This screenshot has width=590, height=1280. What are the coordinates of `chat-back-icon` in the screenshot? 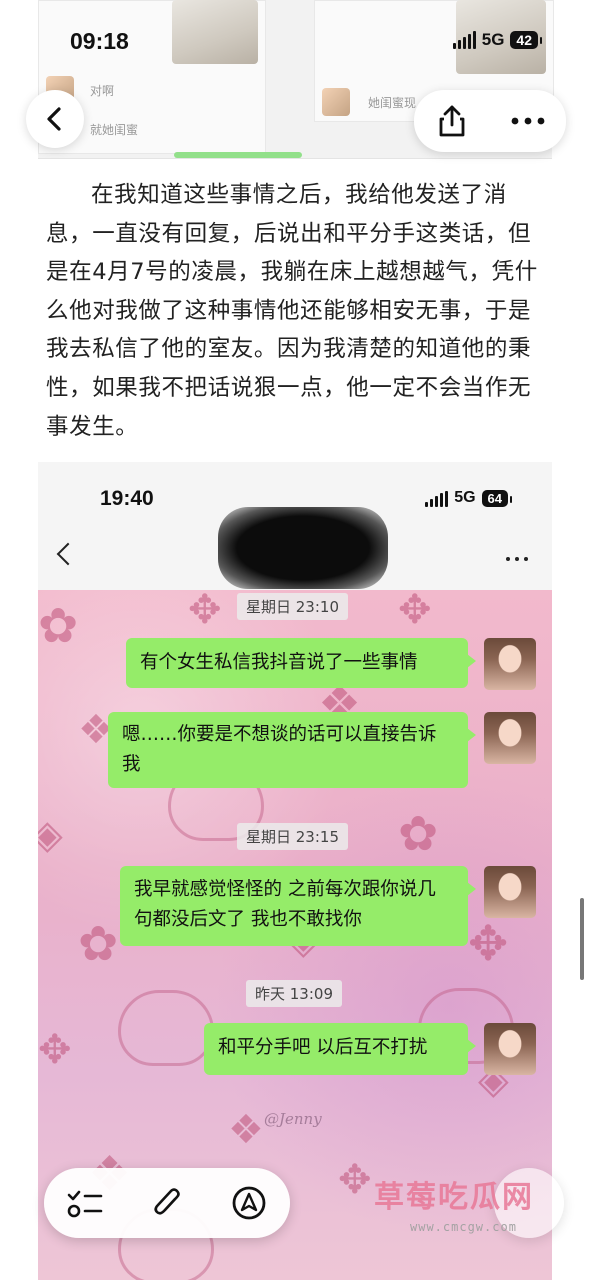 It's located at (68, 554).